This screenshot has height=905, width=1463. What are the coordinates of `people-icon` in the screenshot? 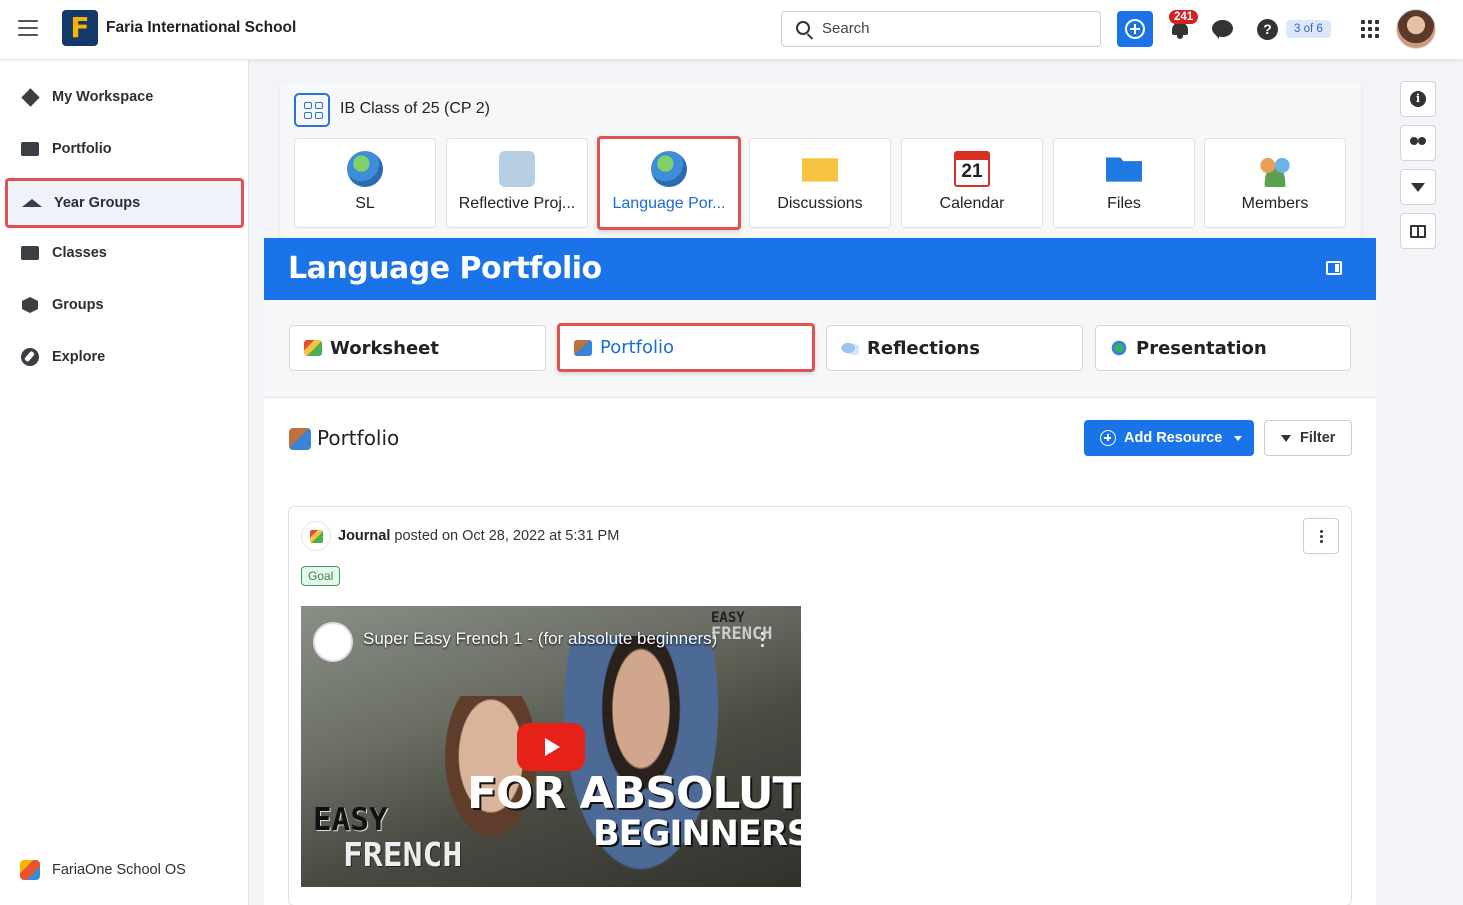 It's located at (1418, 143).